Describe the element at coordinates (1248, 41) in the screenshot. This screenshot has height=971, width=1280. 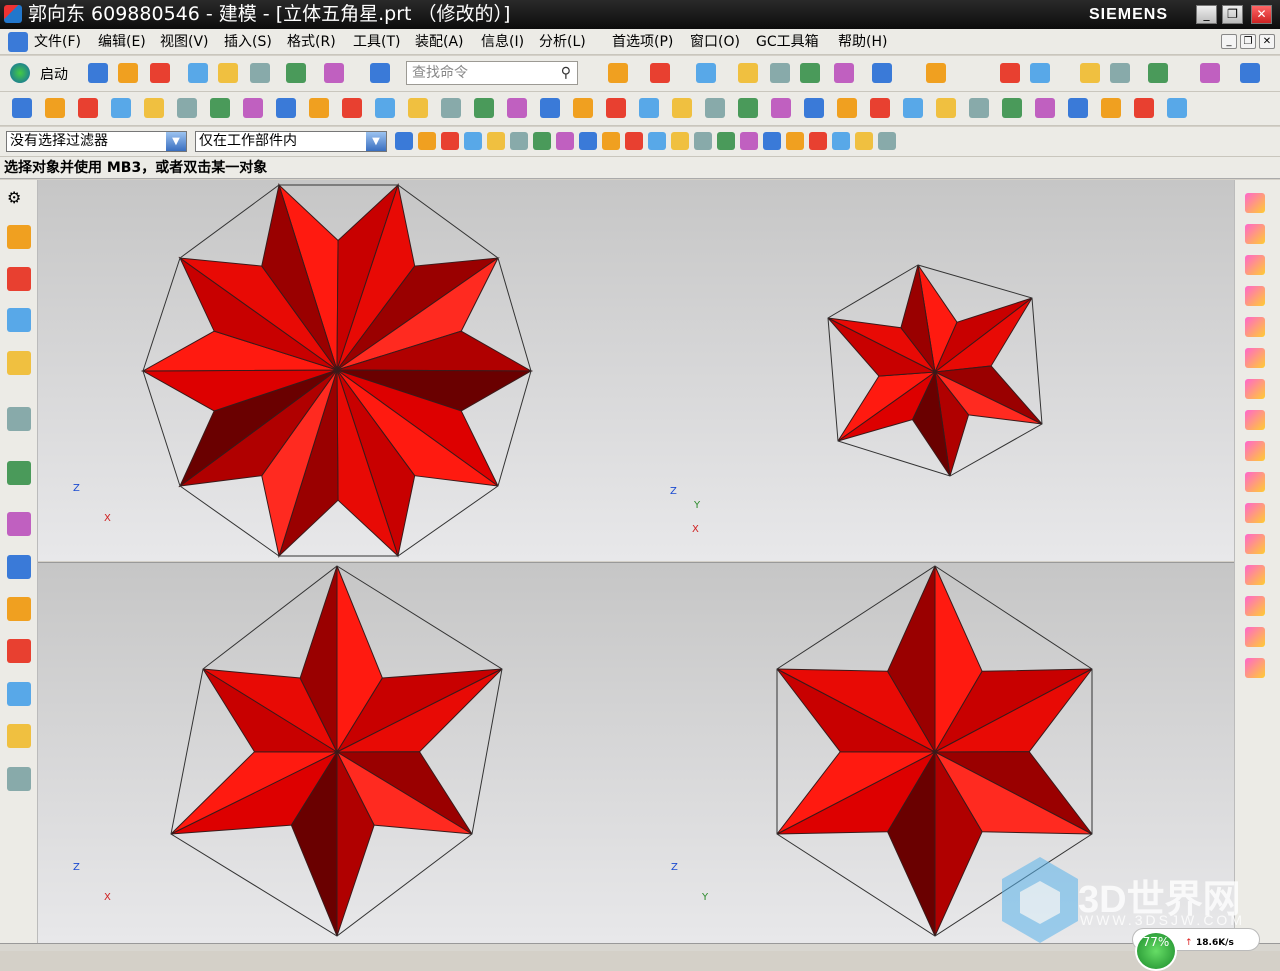
I see `doc-restore-button: ❐` at that location.